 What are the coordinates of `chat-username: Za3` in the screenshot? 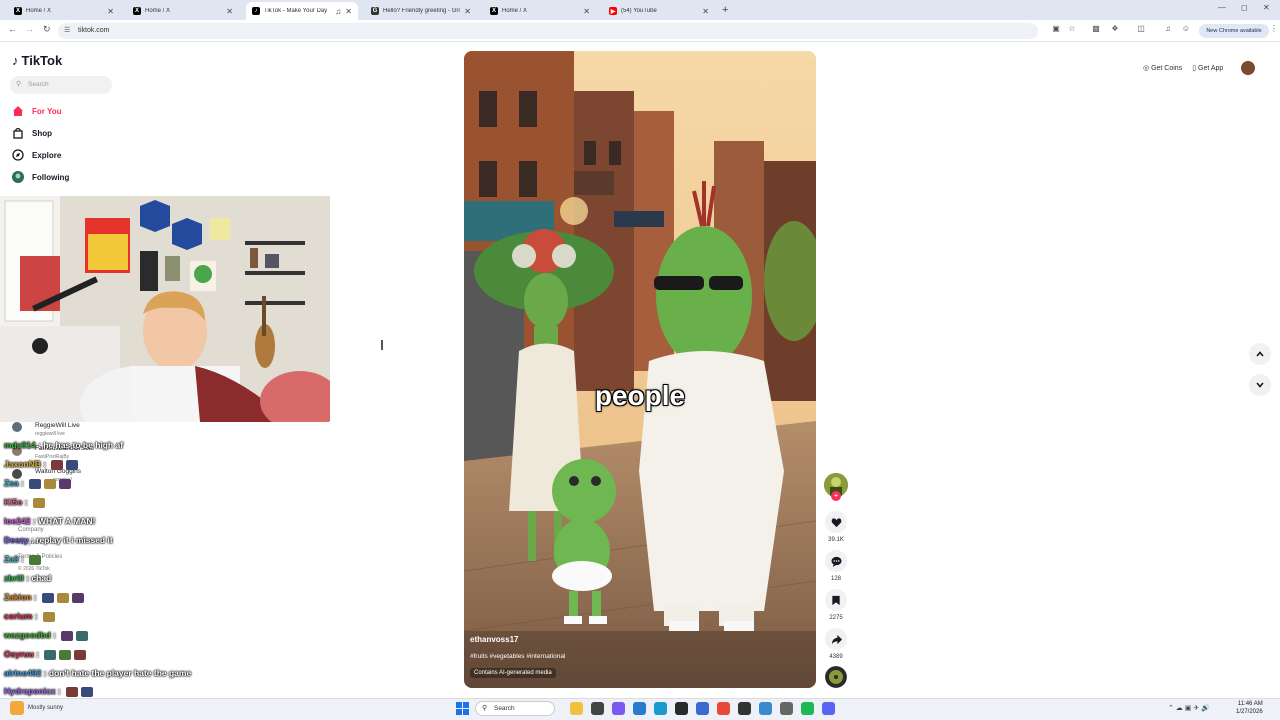 It's located at (11, 559).